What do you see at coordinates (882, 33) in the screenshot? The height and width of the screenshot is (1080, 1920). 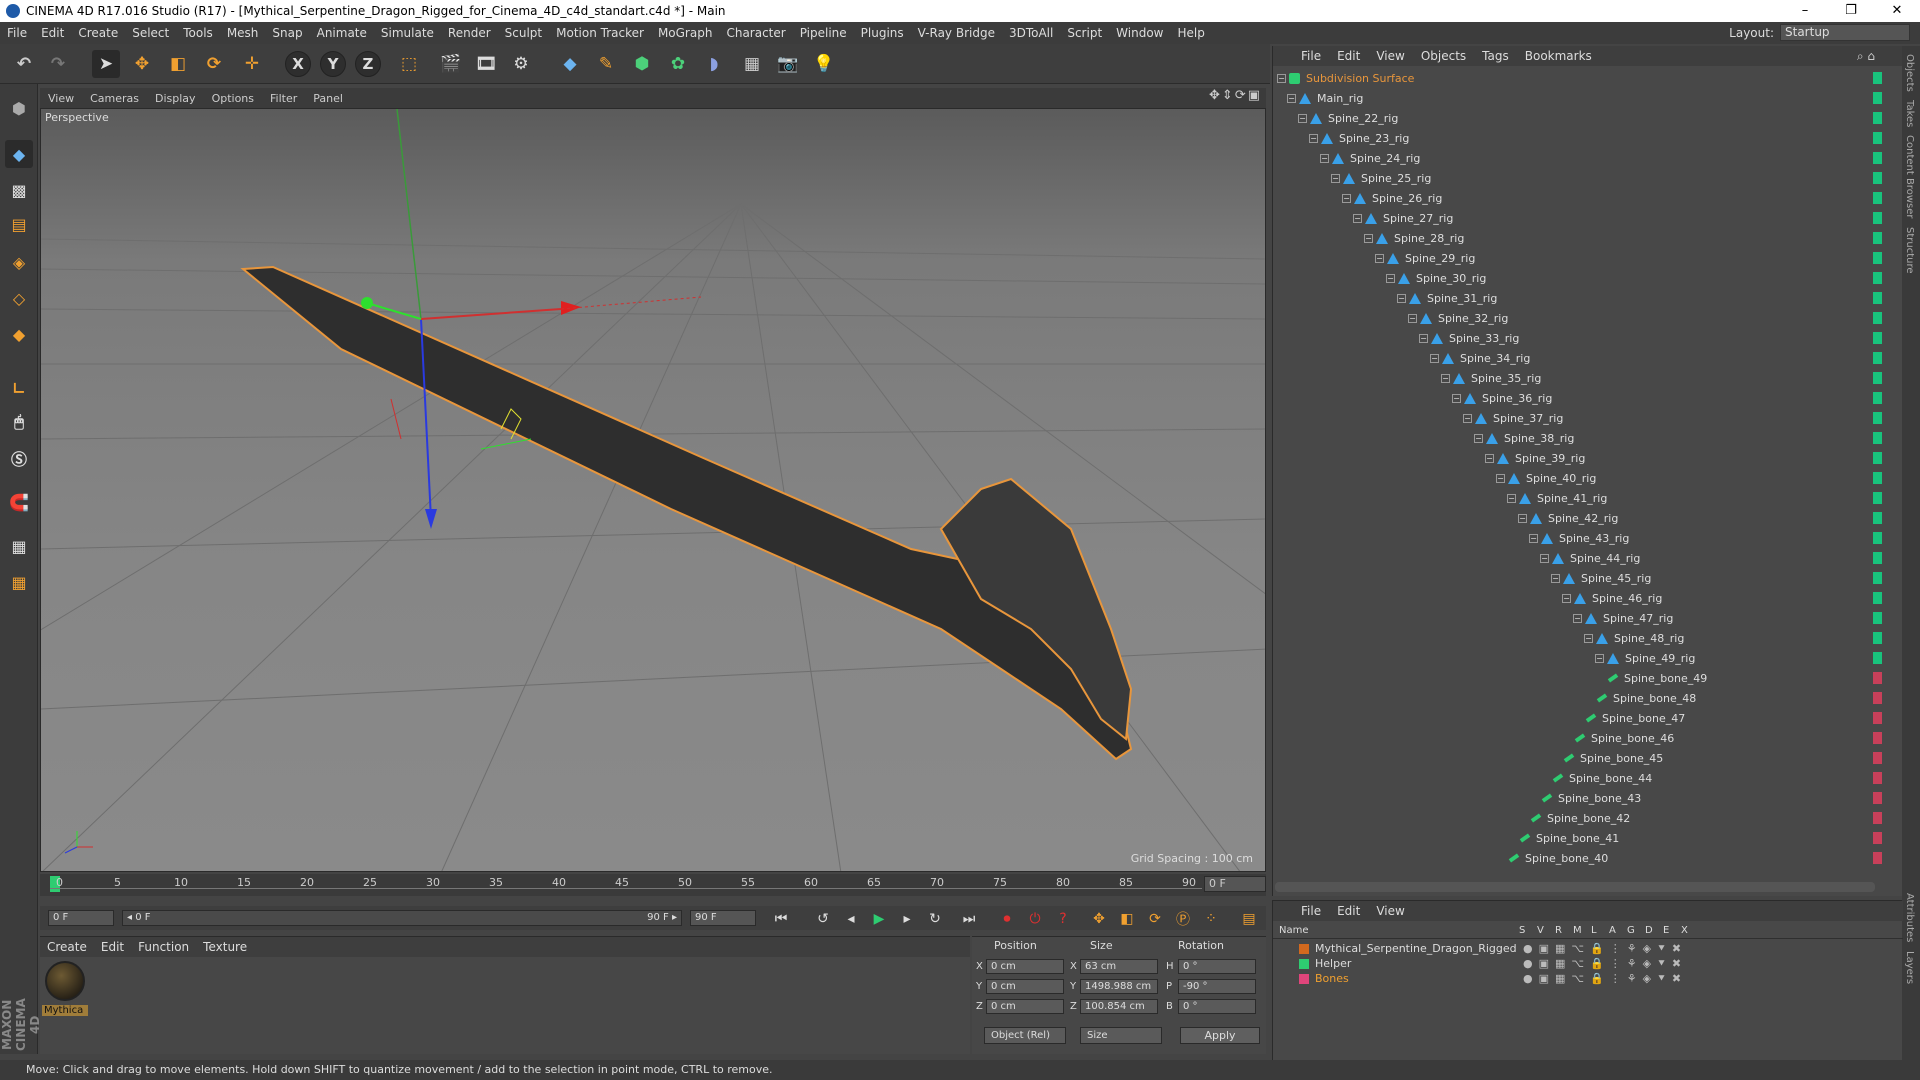 I see `menu-plugins: Plugins` at bounding box center [882, 33].